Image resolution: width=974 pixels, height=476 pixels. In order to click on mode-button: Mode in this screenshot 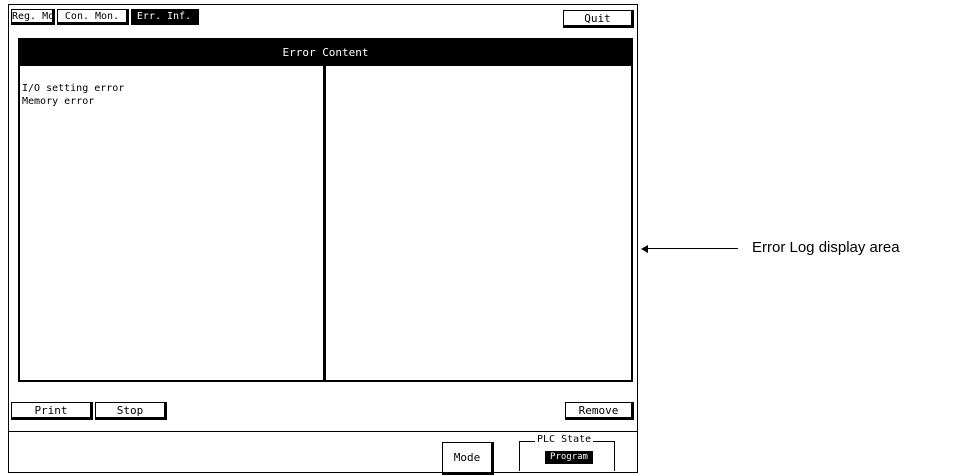, I will do `click(468, 458)`.